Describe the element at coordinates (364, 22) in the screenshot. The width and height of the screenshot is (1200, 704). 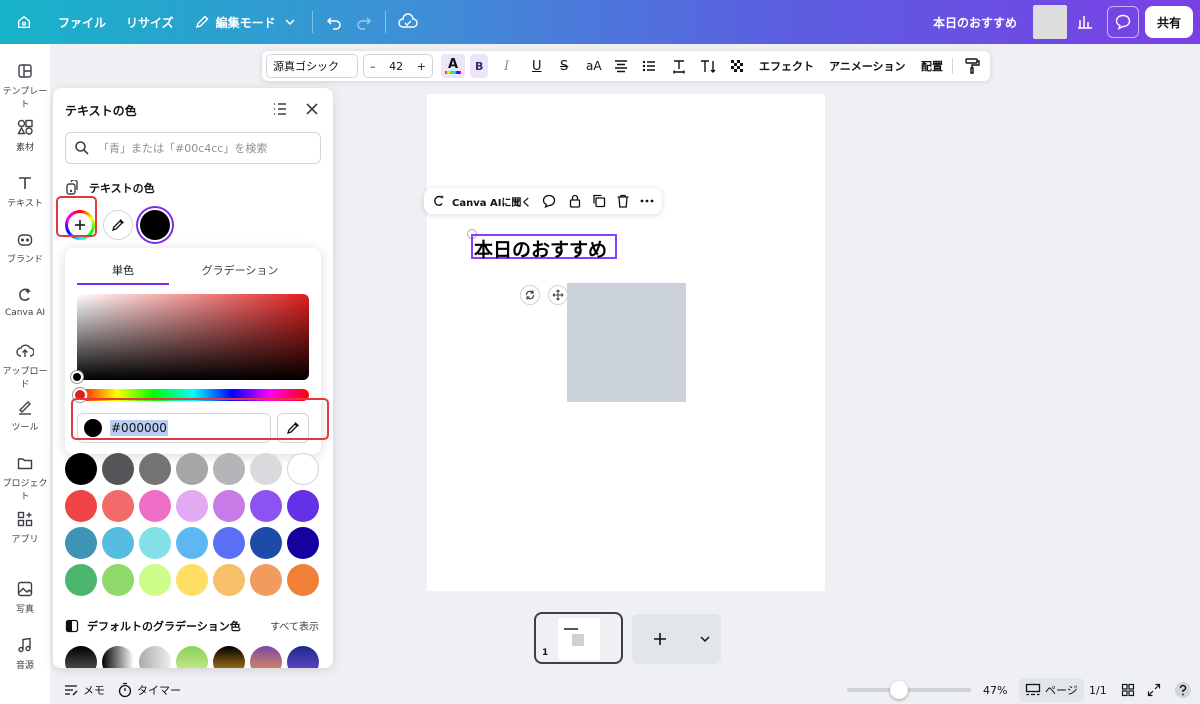
I see `redo-button` at that location.